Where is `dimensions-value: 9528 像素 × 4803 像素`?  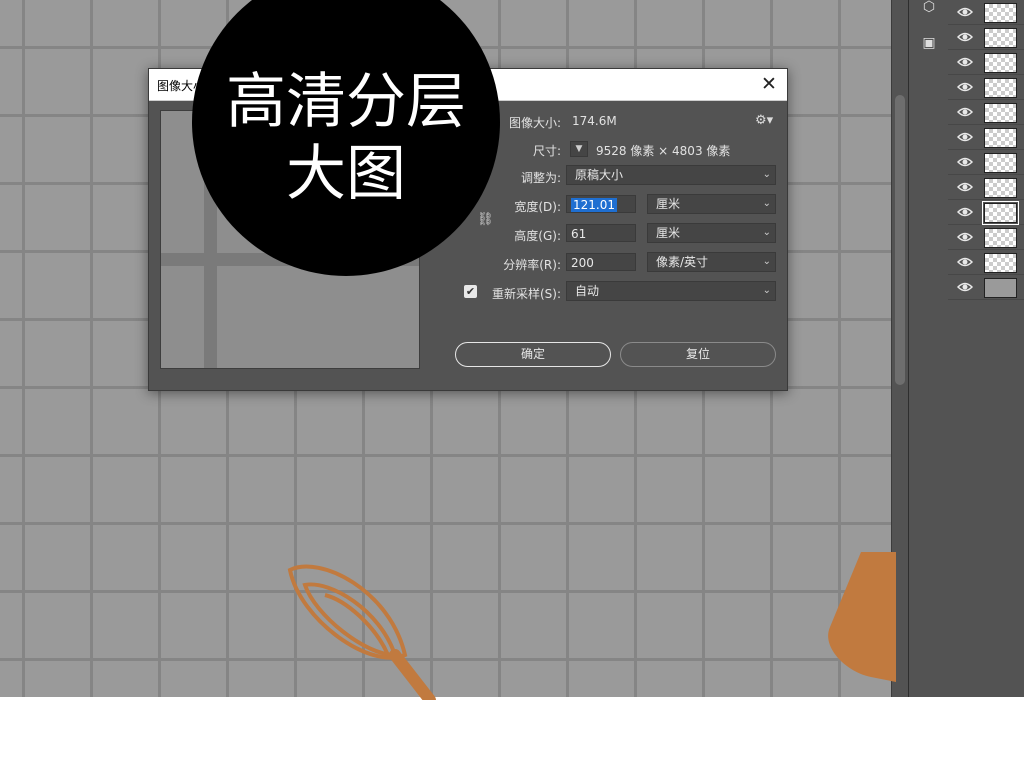
dimensions-value: 9528 像素 × 4803 像素 is located at coordinates (663, 151).